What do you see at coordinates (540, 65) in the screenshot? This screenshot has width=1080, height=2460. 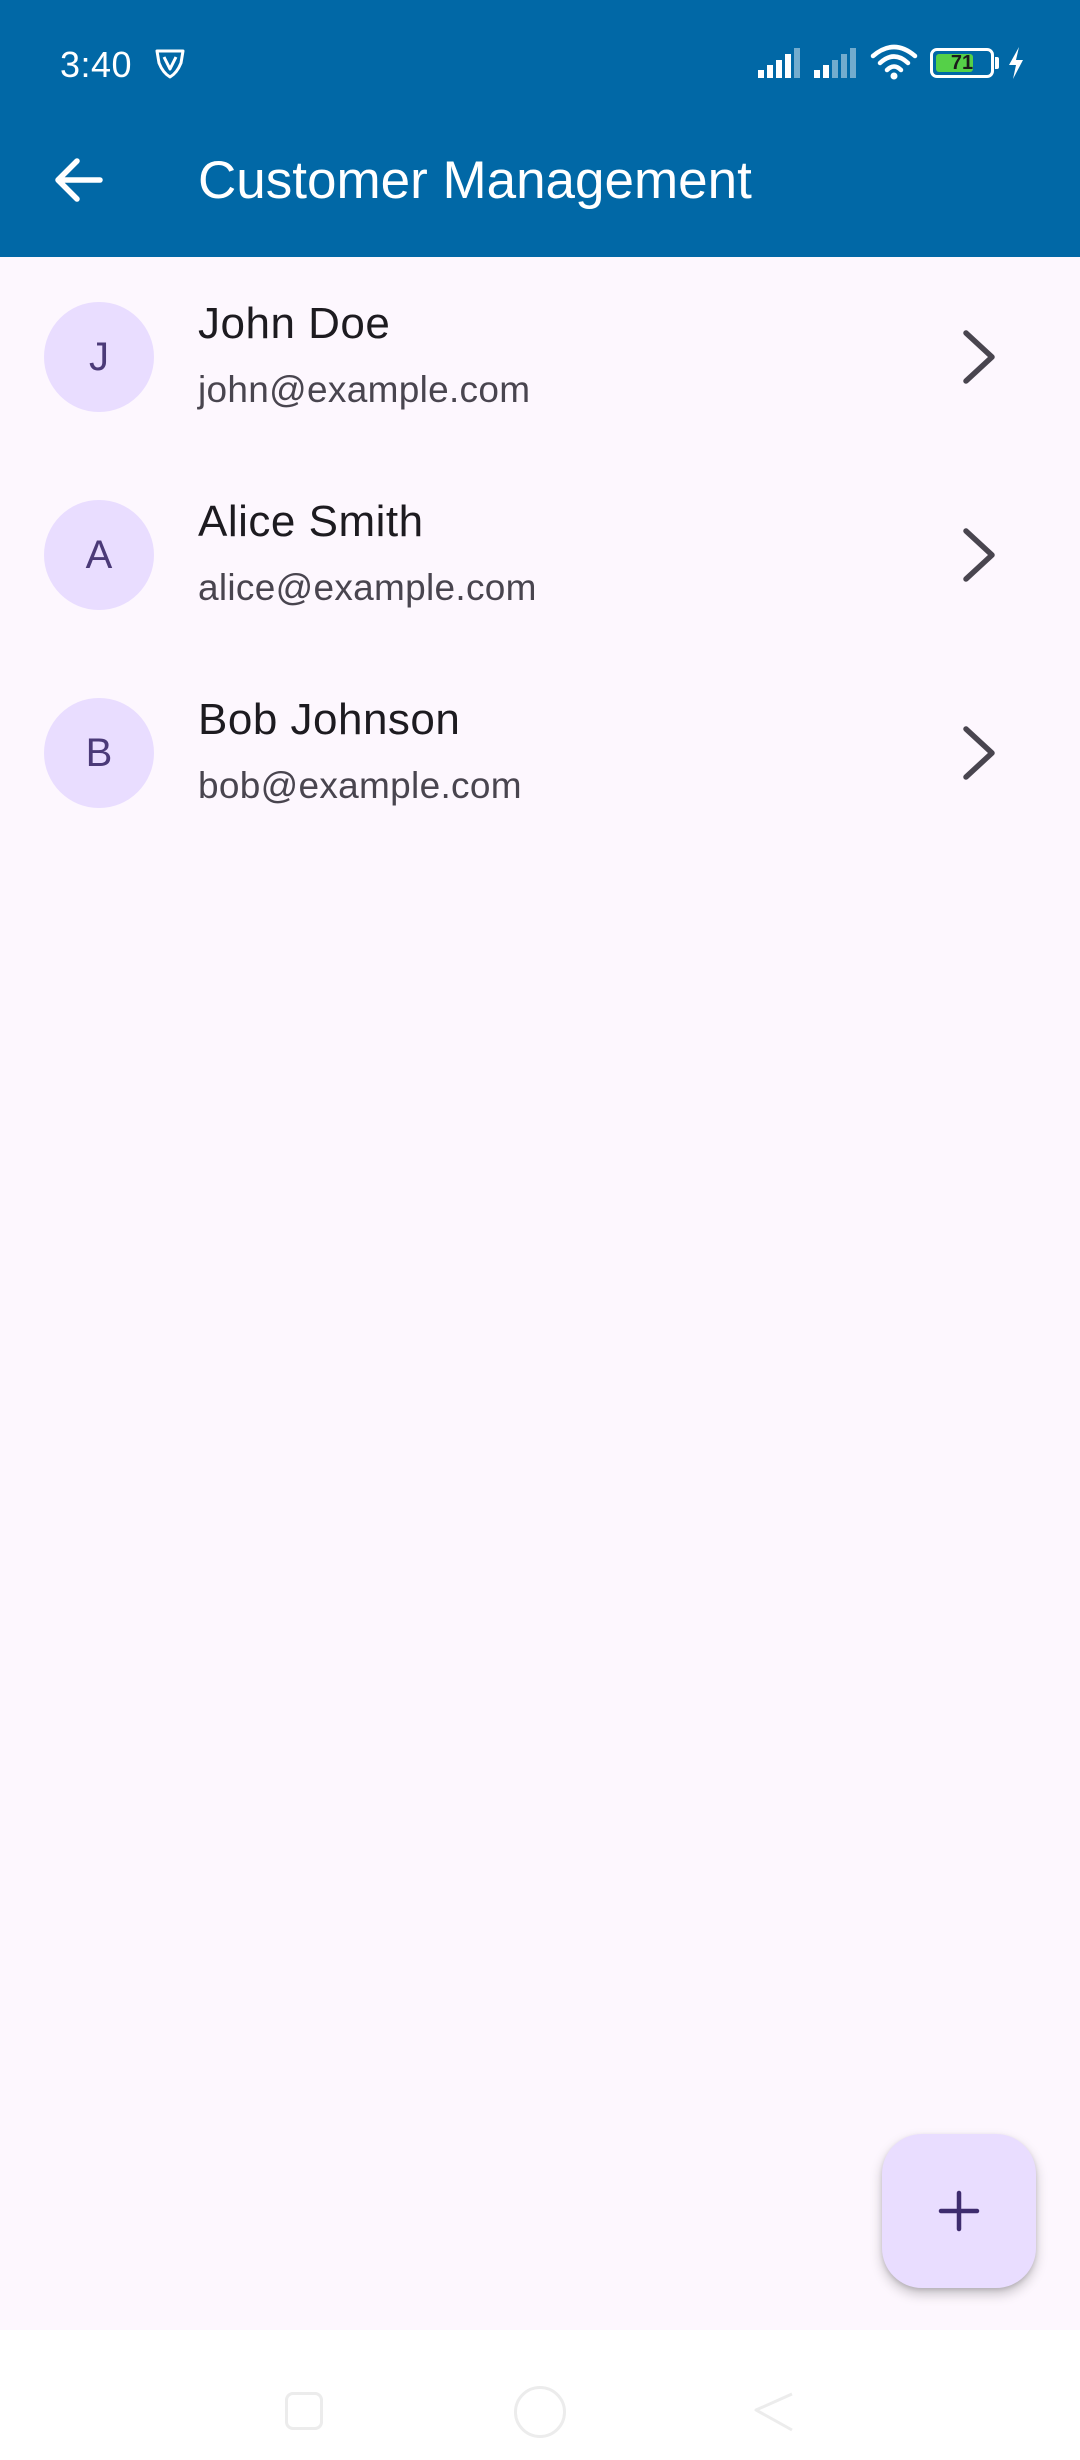 I see `status-bar: 3:40 71` at bounding box center [540, 65].